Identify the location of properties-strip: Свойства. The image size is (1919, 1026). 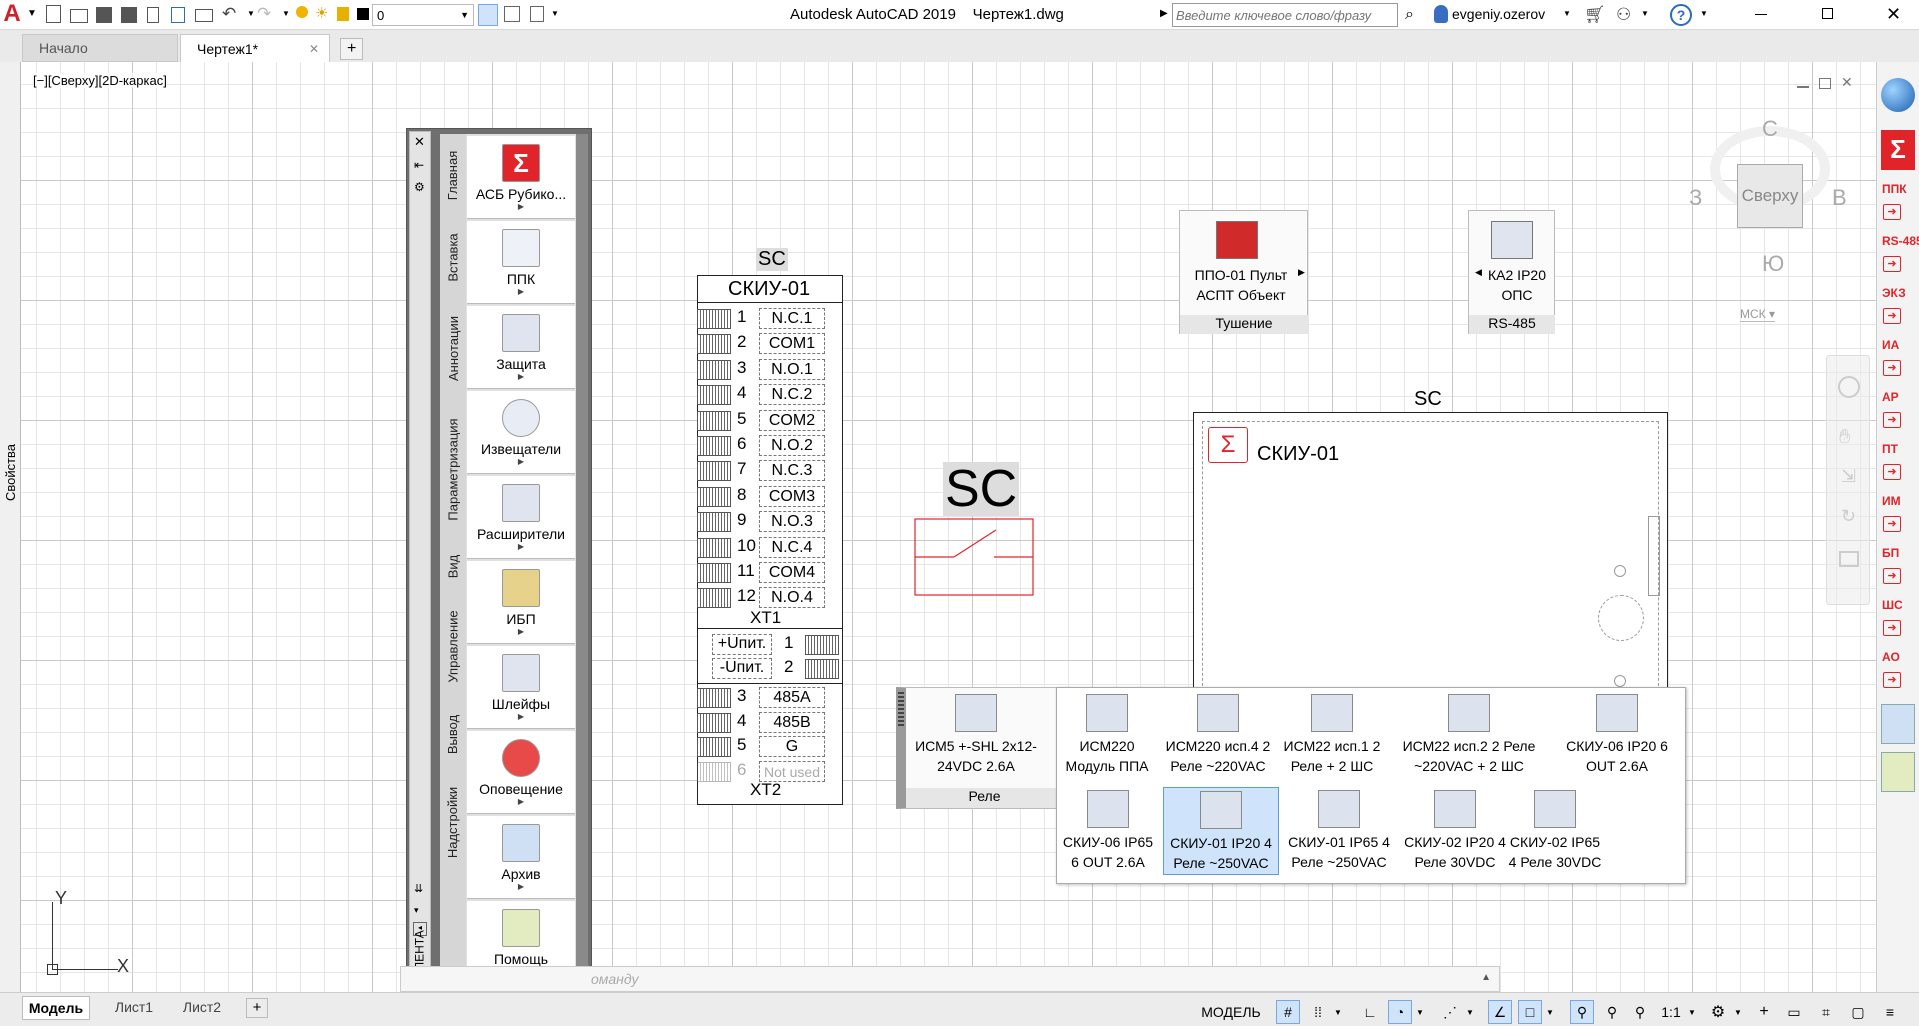
(10, 527).